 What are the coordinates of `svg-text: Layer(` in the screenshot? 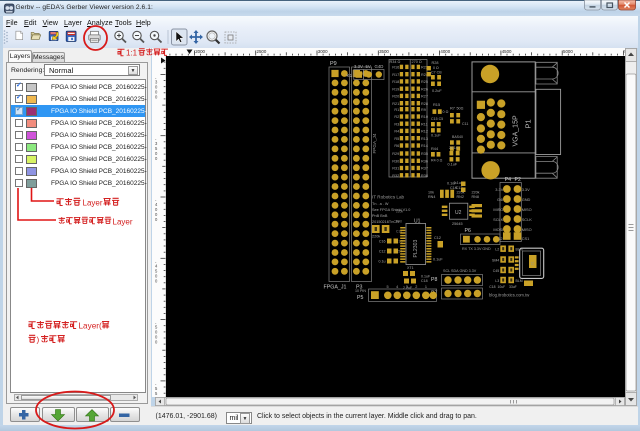 It's located at (90, 326).